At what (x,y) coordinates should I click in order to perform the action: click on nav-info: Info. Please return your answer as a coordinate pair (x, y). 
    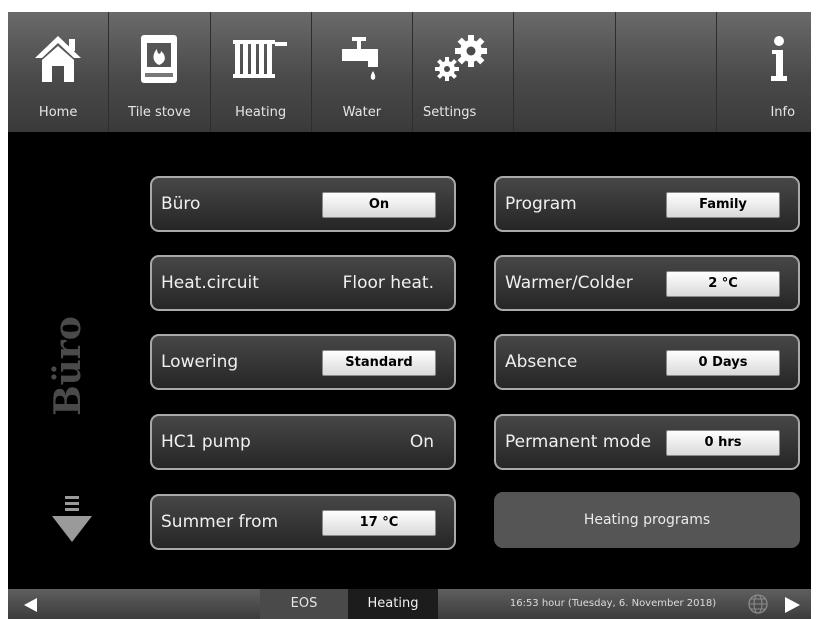
    Looking at the image, I should click on (764, 72).